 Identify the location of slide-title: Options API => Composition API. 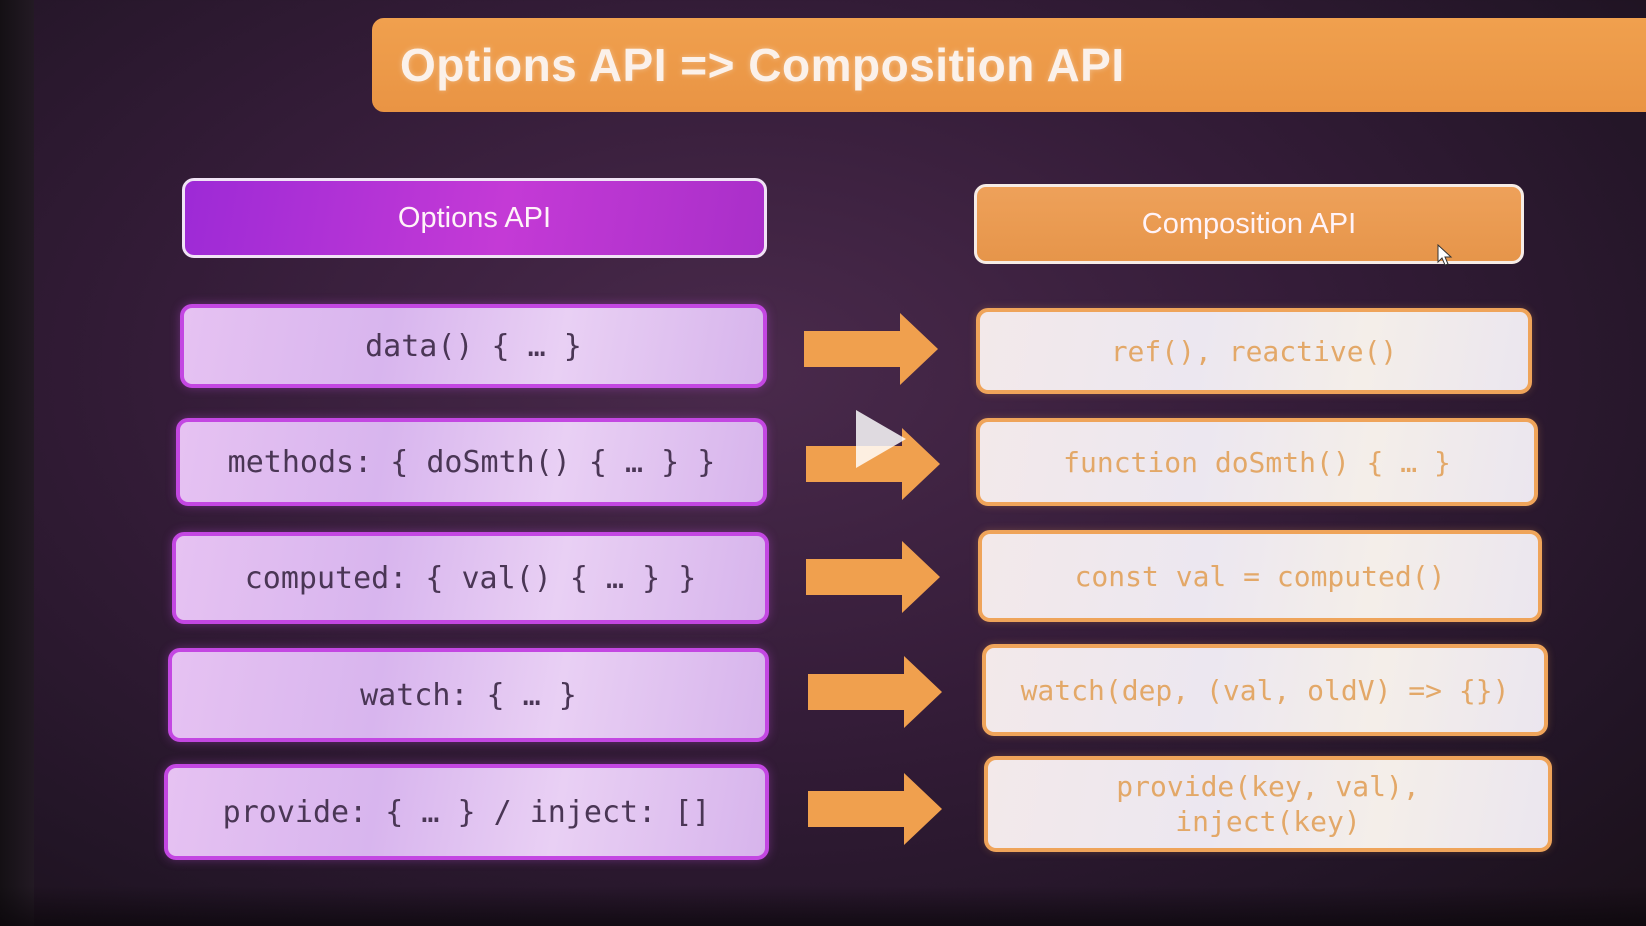
(762, 65).